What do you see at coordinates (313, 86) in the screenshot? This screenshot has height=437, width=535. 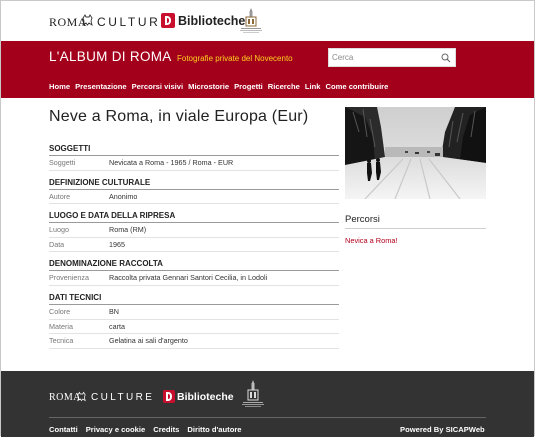 I see `nav-link: Link` at bounding box center [313, 86].